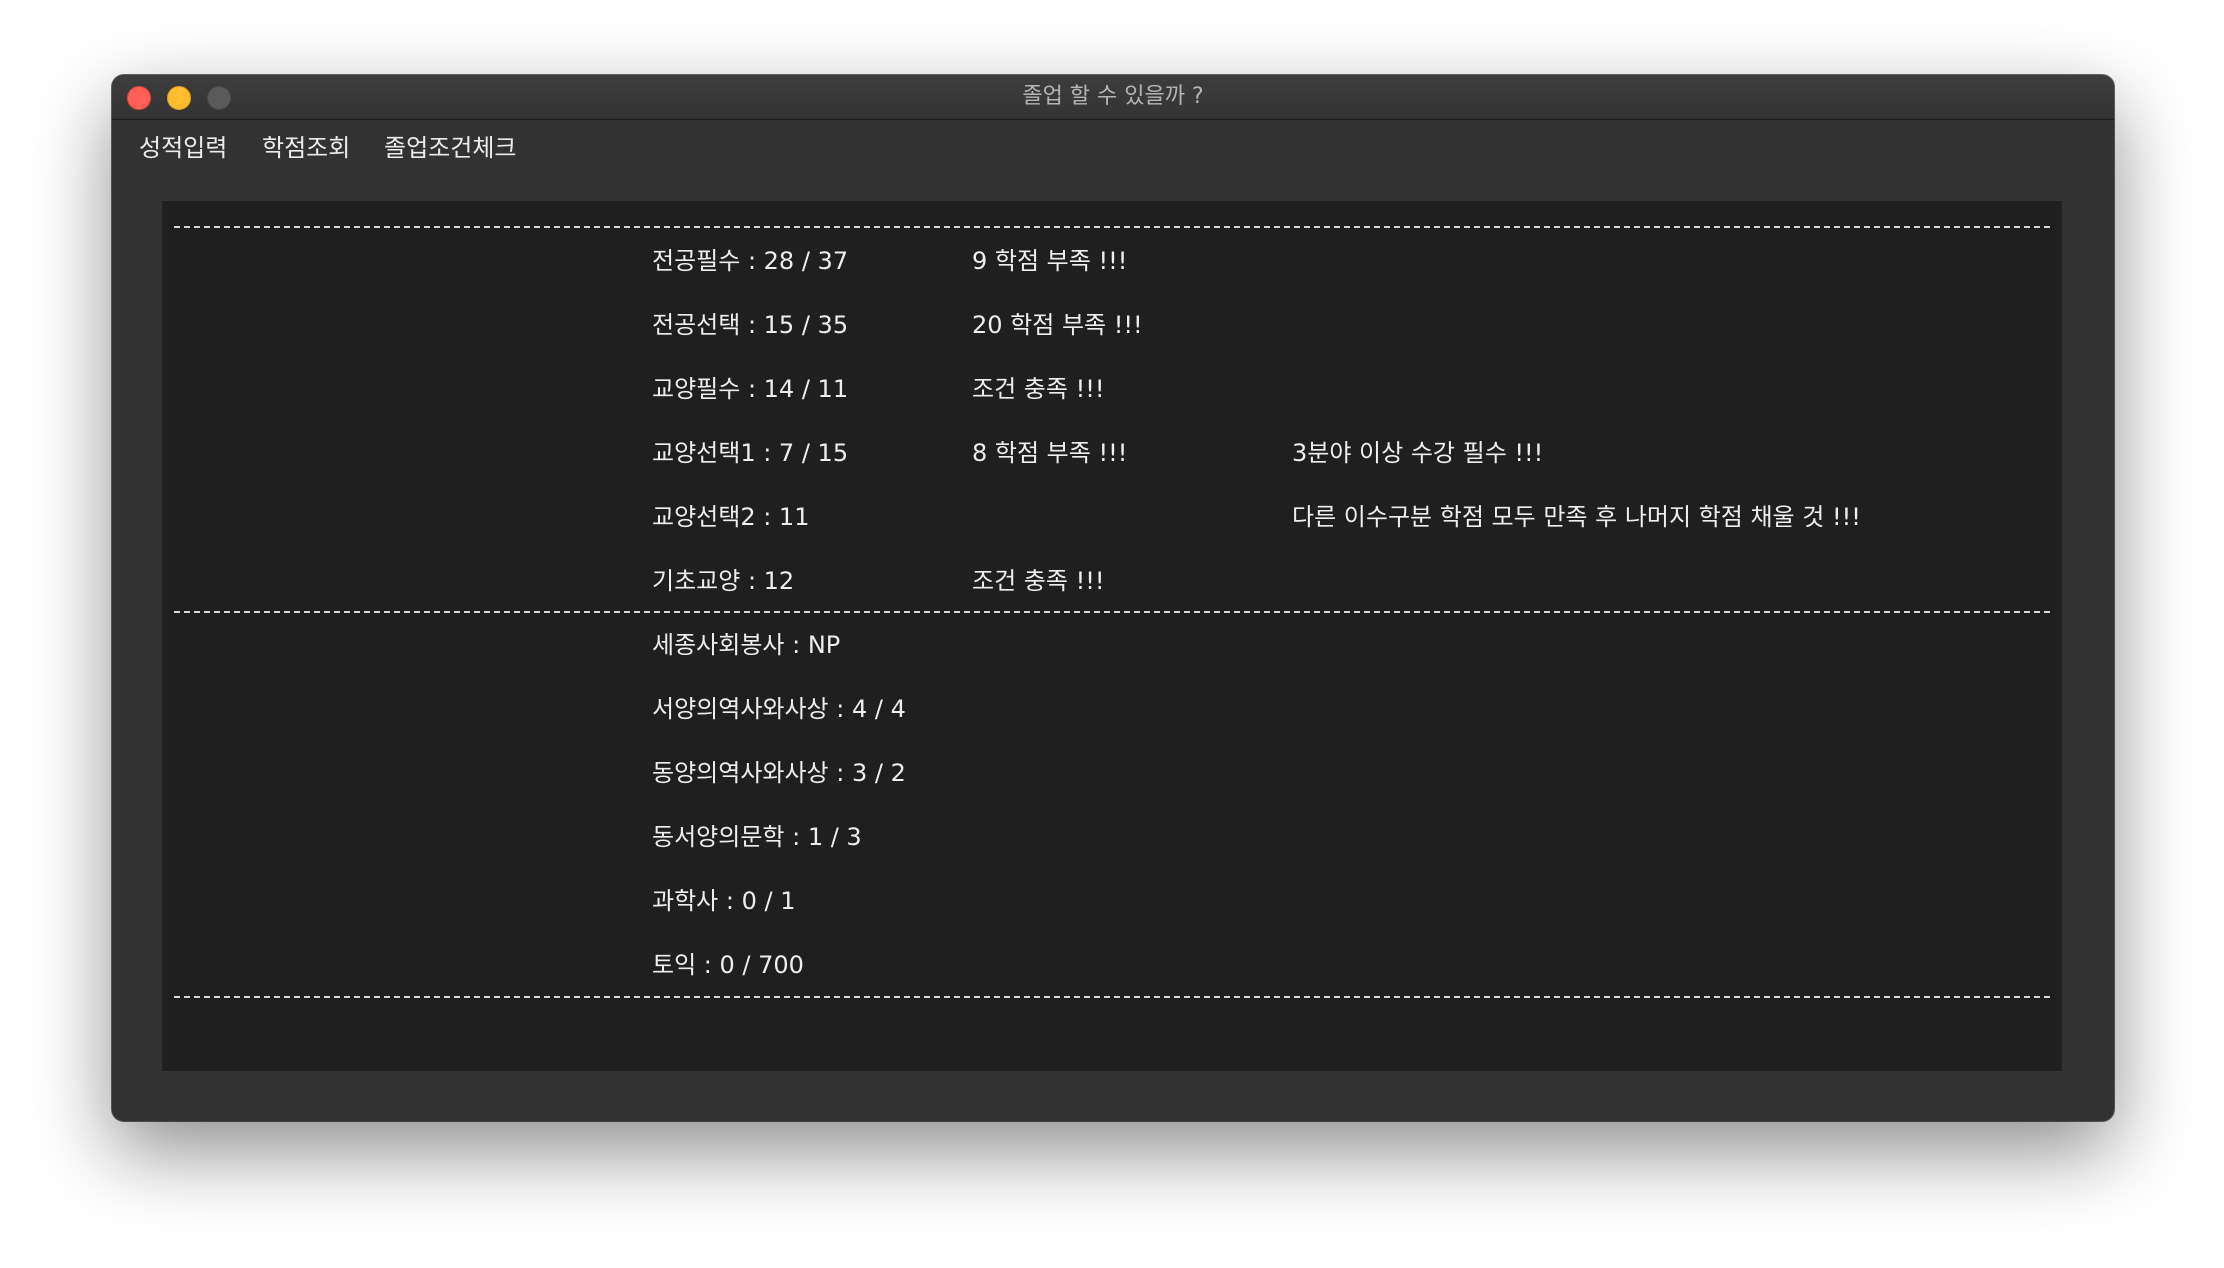  What do you see at coordinates (1112, 773) in the screenshot?
I see `requirement-row: 동양의역사와사상 : 3 / 2` at bounding box center [1112, 773].